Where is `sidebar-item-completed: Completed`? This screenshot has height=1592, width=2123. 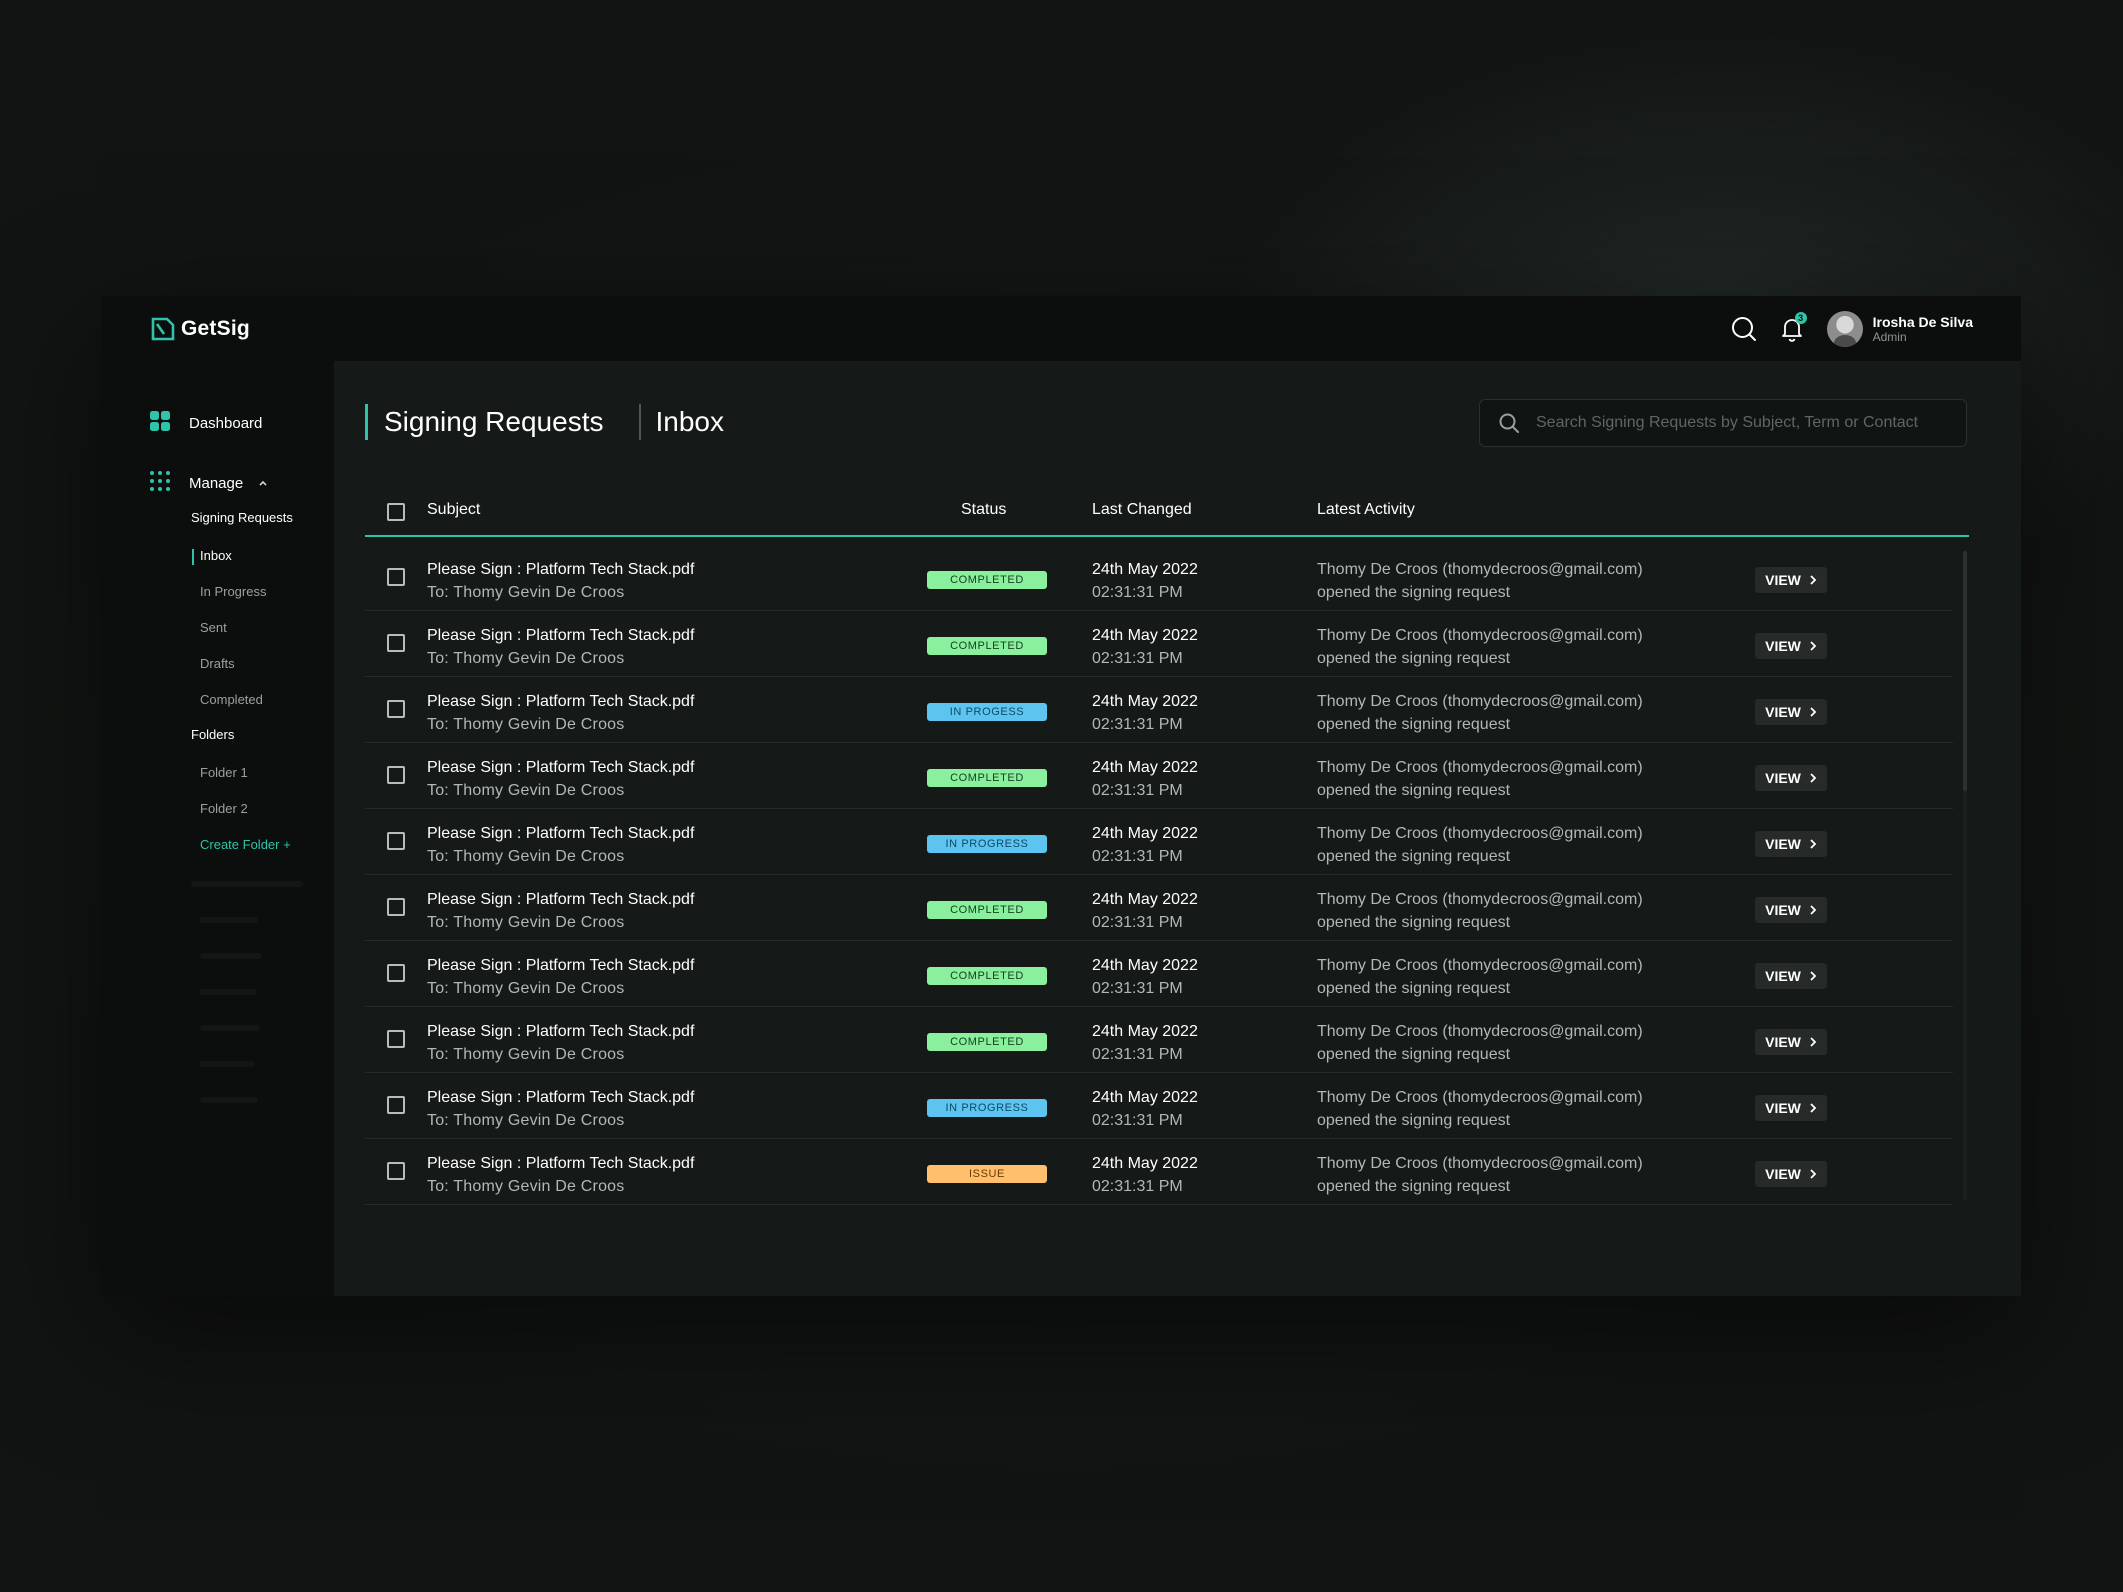
sidebar-item-completed: Completed is located at coordinates (231, 699).